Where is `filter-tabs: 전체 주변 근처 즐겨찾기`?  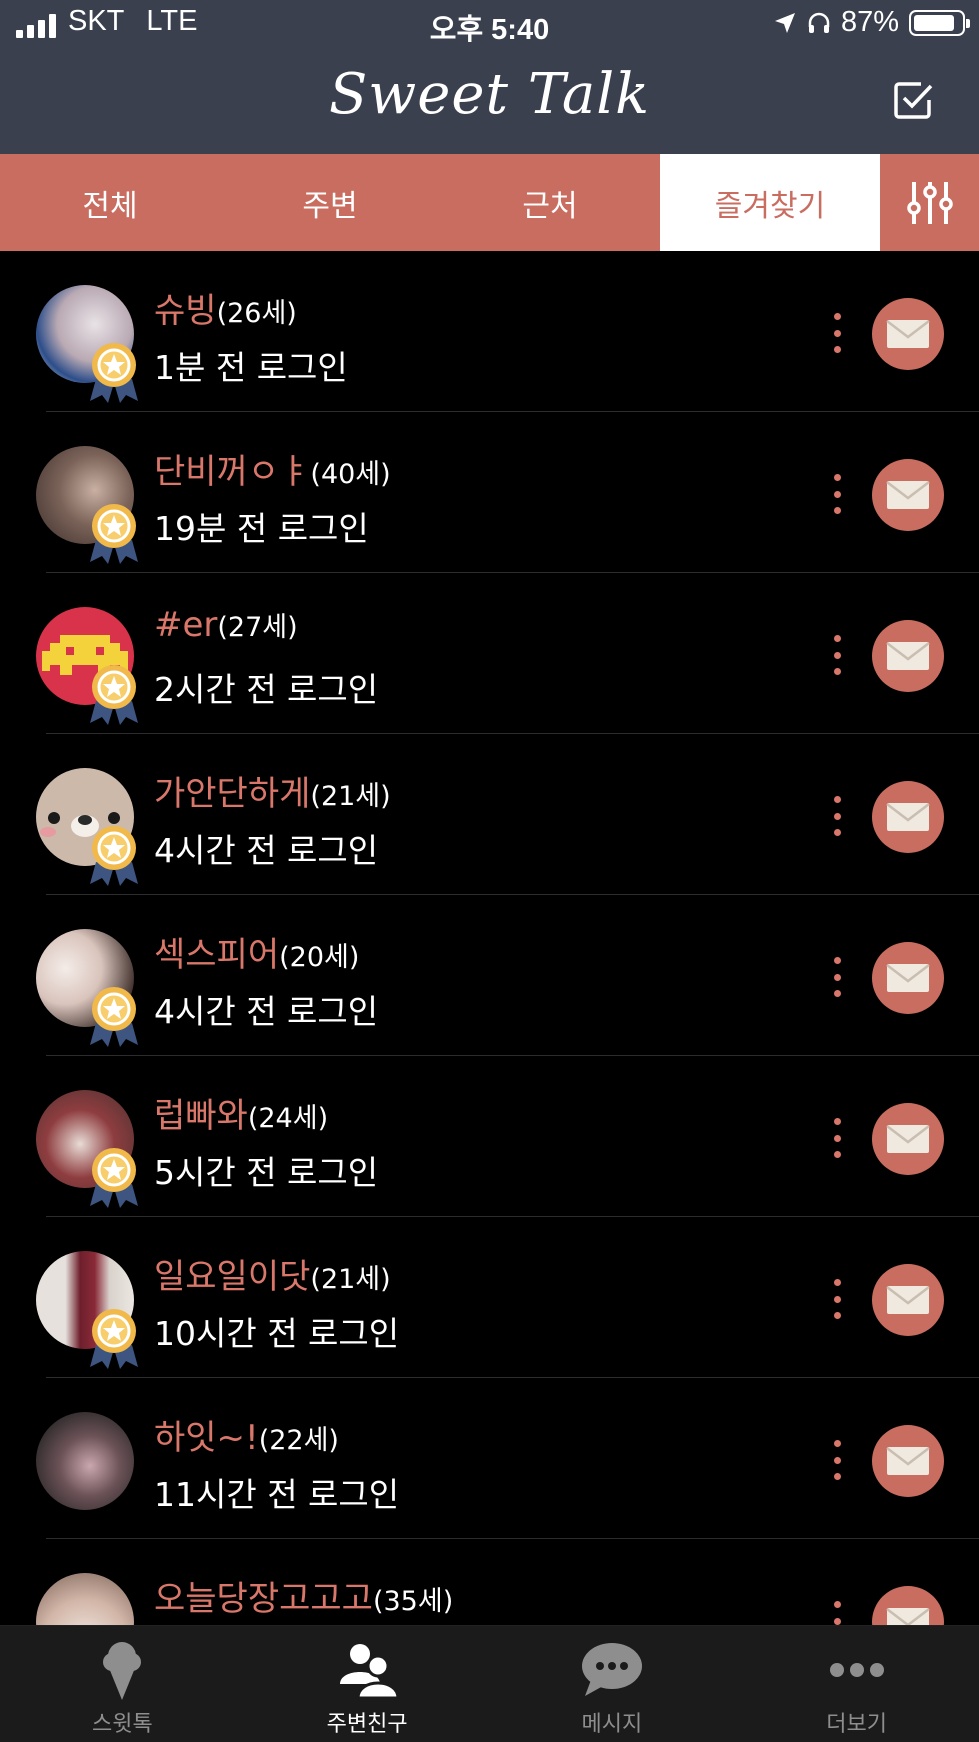
filter-tabs: 전체 주변 근처 즐겨찾기 is located at coordinates (489, 202).